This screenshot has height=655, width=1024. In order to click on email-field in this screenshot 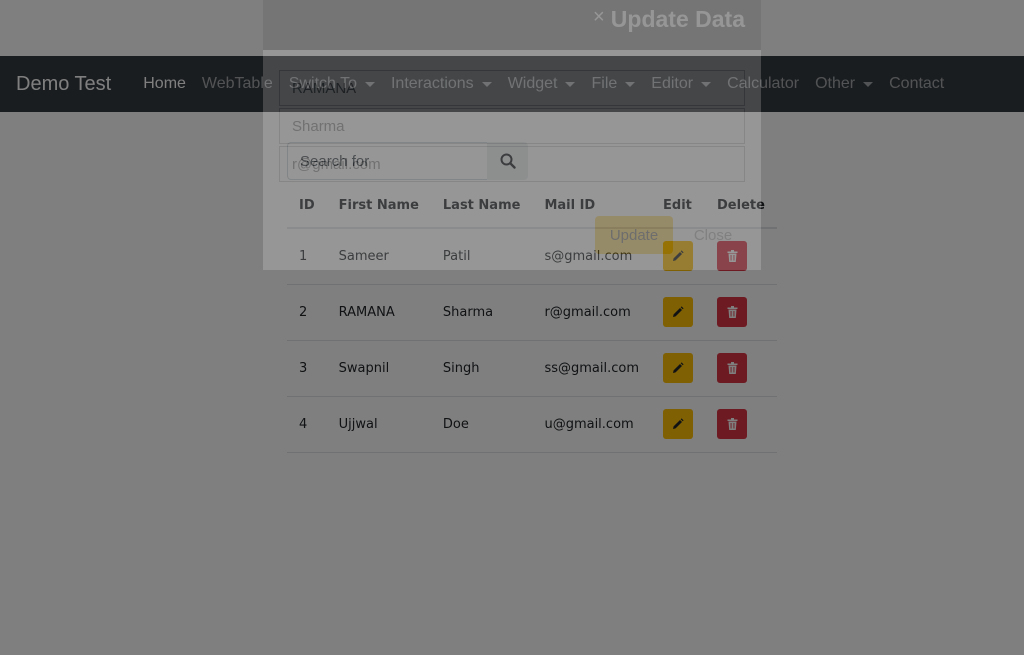, I will do `click(512, 164)`.